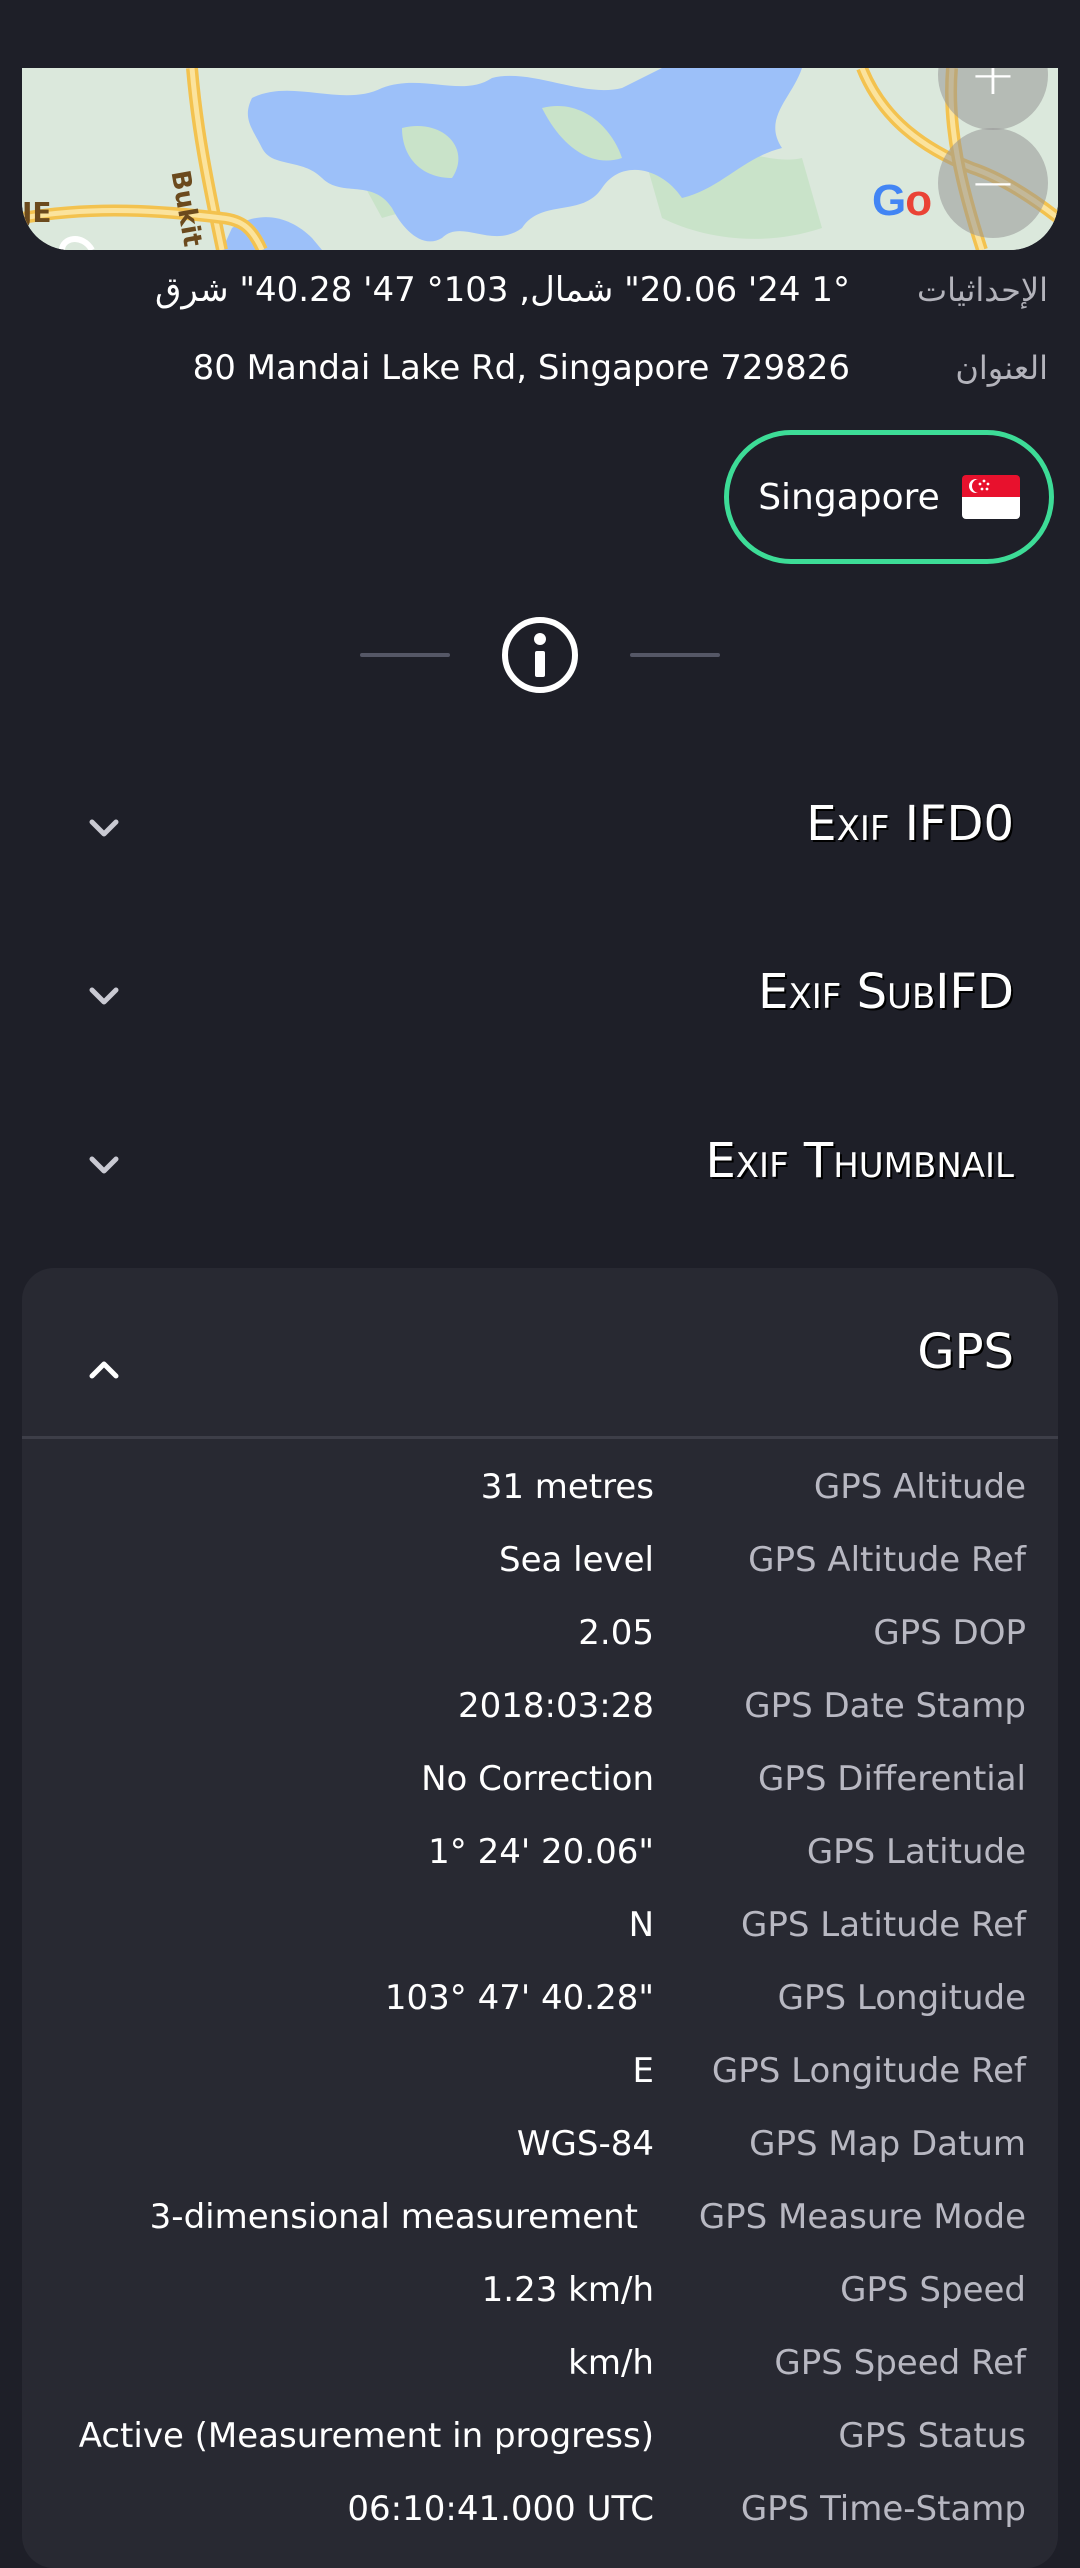  Describe the element at coordinates (394, 2217) in the screenshot. I see `gps-value: 3-dimensional measurement` at that location.